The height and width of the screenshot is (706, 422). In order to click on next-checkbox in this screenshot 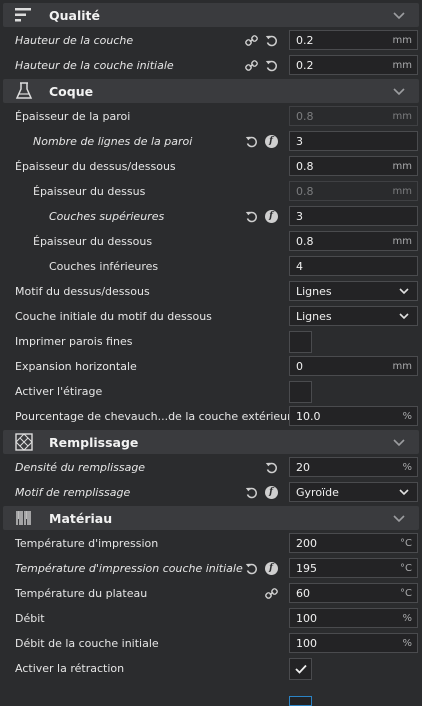, I will do `click(300, 701)`.